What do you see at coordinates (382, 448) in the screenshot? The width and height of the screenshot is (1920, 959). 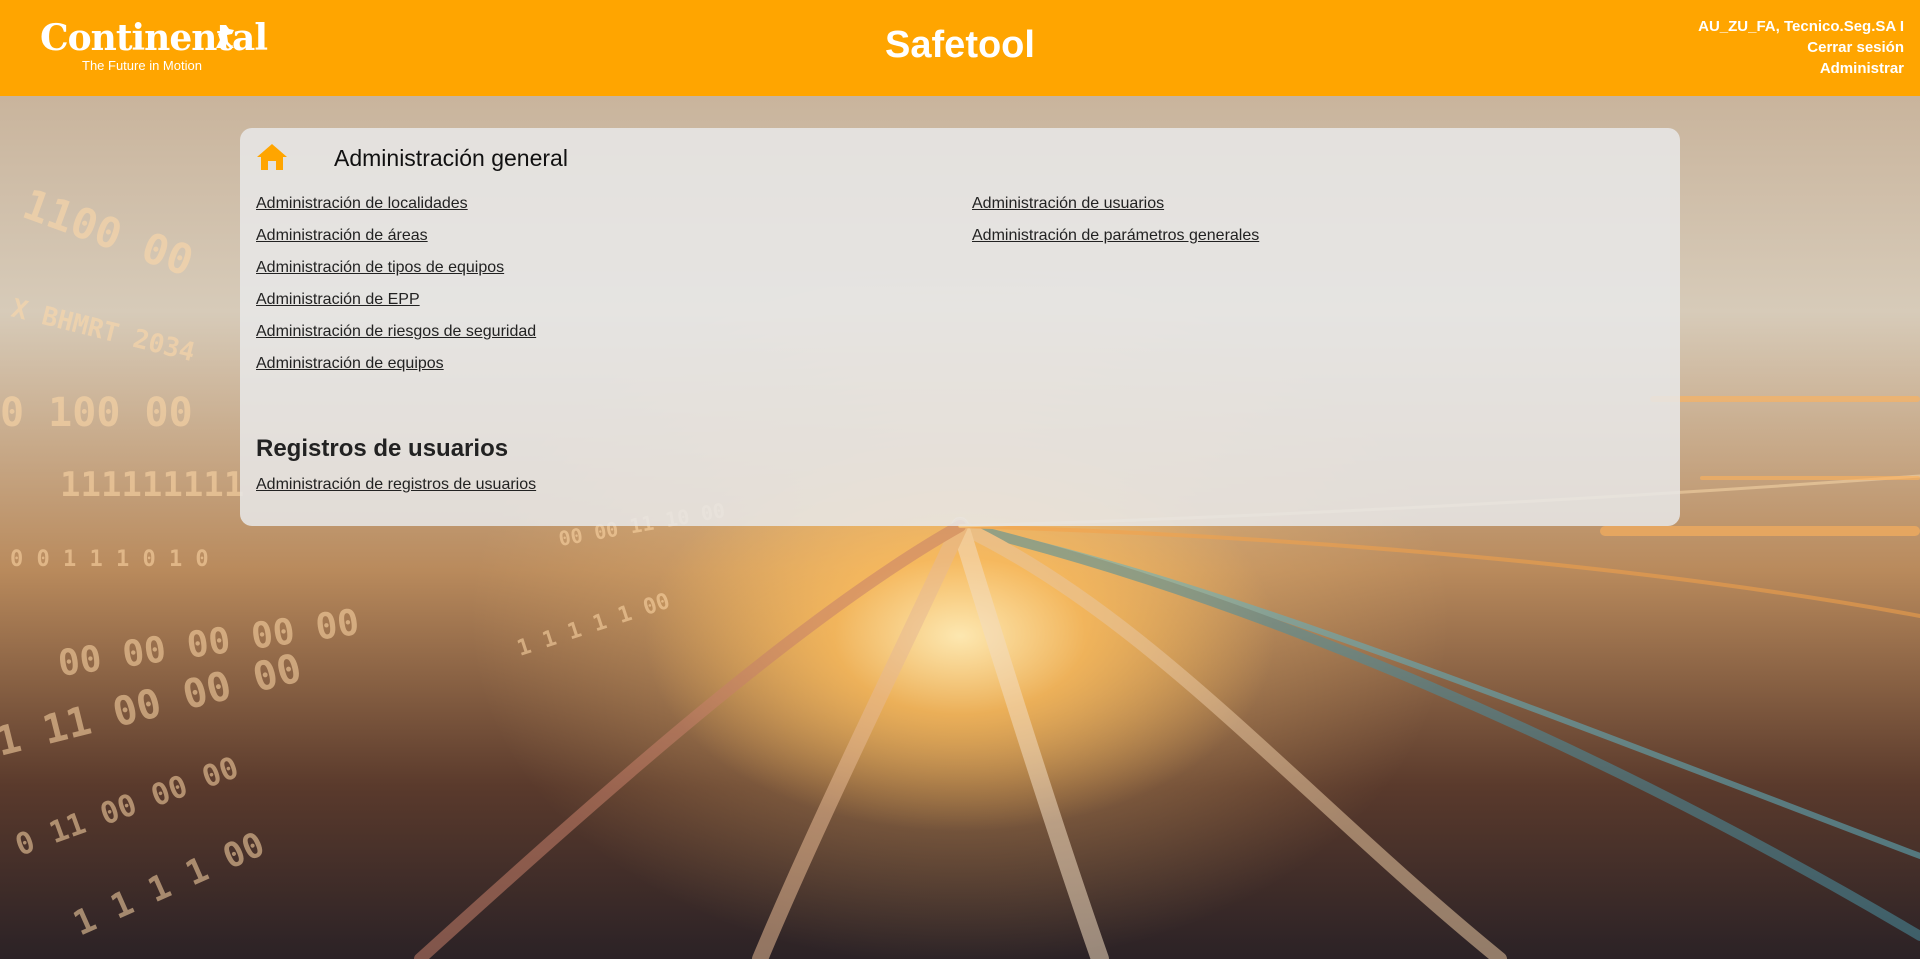 I see `registros-title: Registros de usuarios` at bounding box center [382, 448].